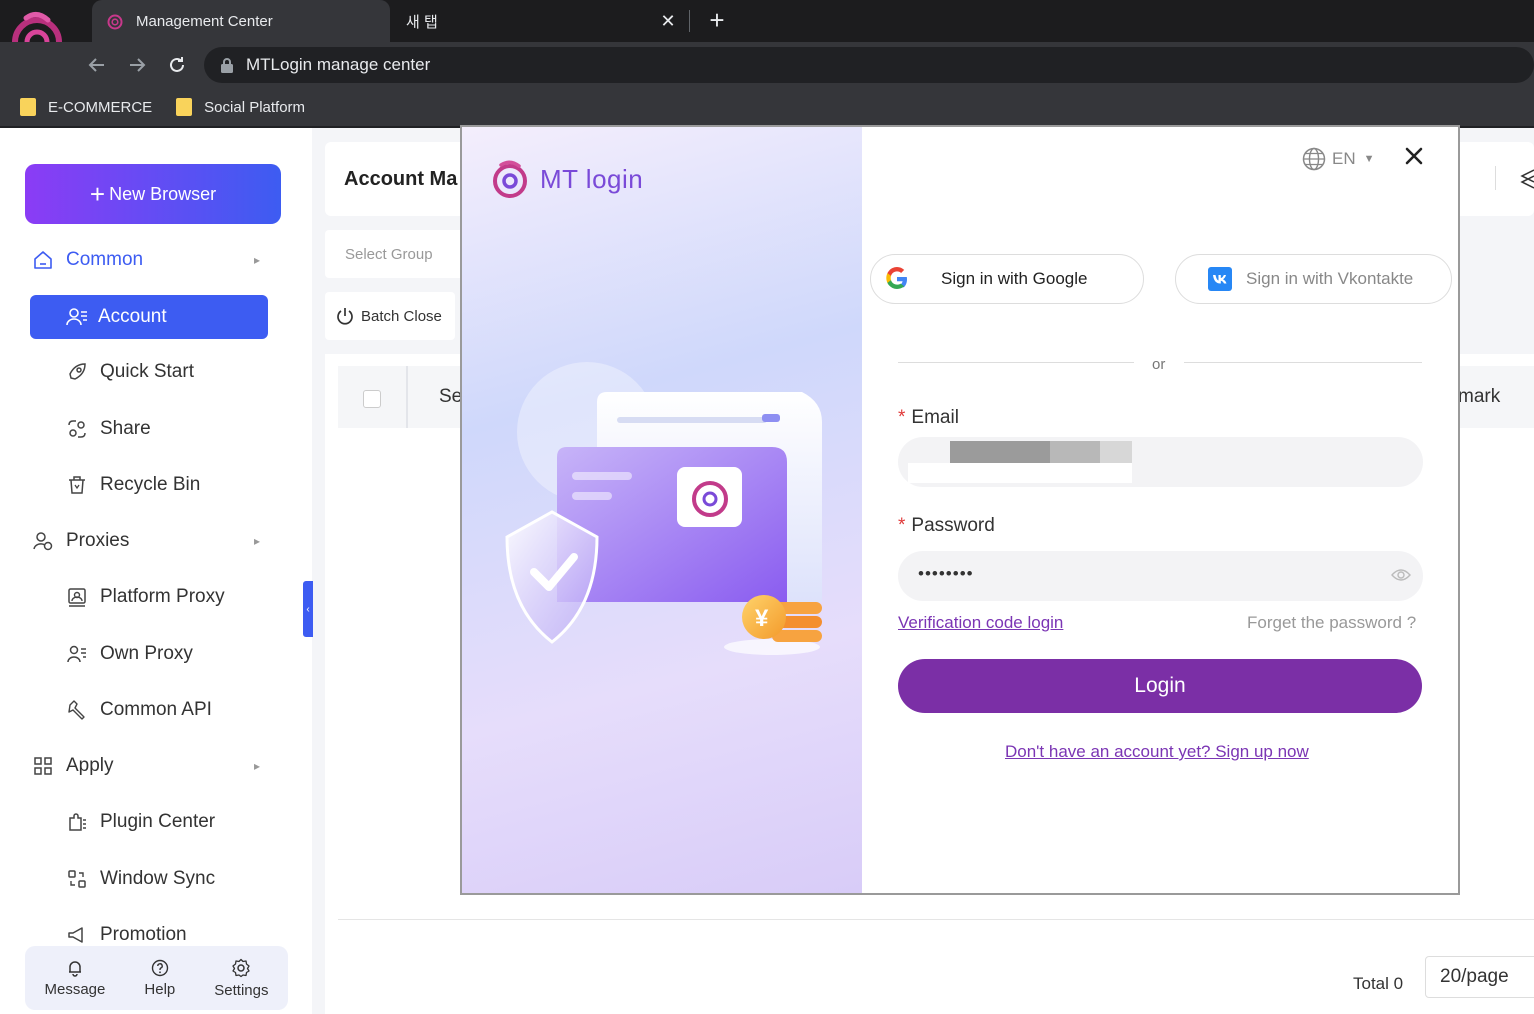 This screenshot has width=1534, height=1014. I want to click on sidebar-item-common-api: Common API, so click(139, 710).